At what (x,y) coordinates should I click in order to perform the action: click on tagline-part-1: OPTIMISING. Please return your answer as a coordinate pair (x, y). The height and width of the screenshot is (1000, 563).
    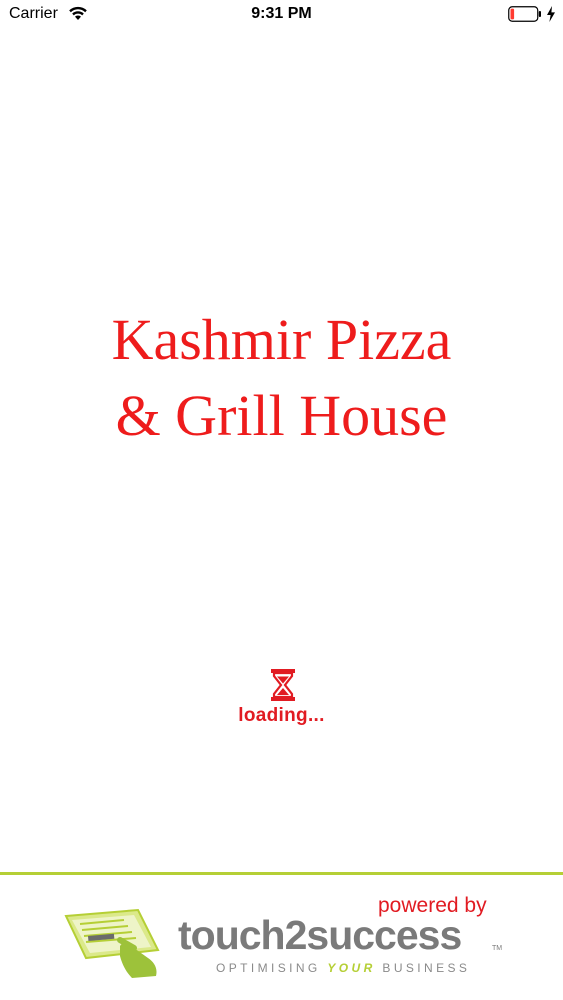
    Looking at the image, I should click on (272, 968).